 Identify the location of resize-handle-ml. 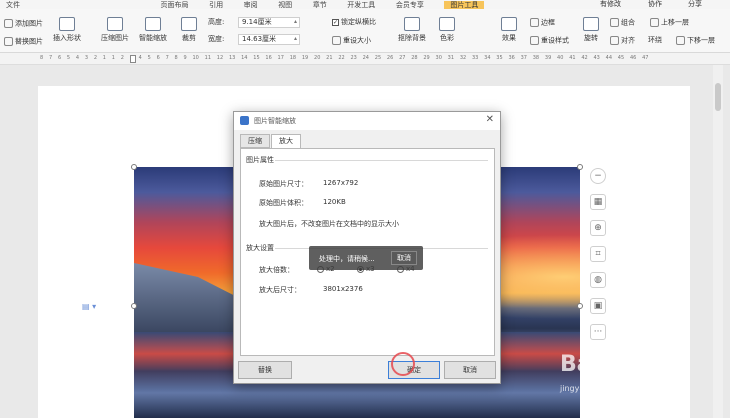
(134, 306).